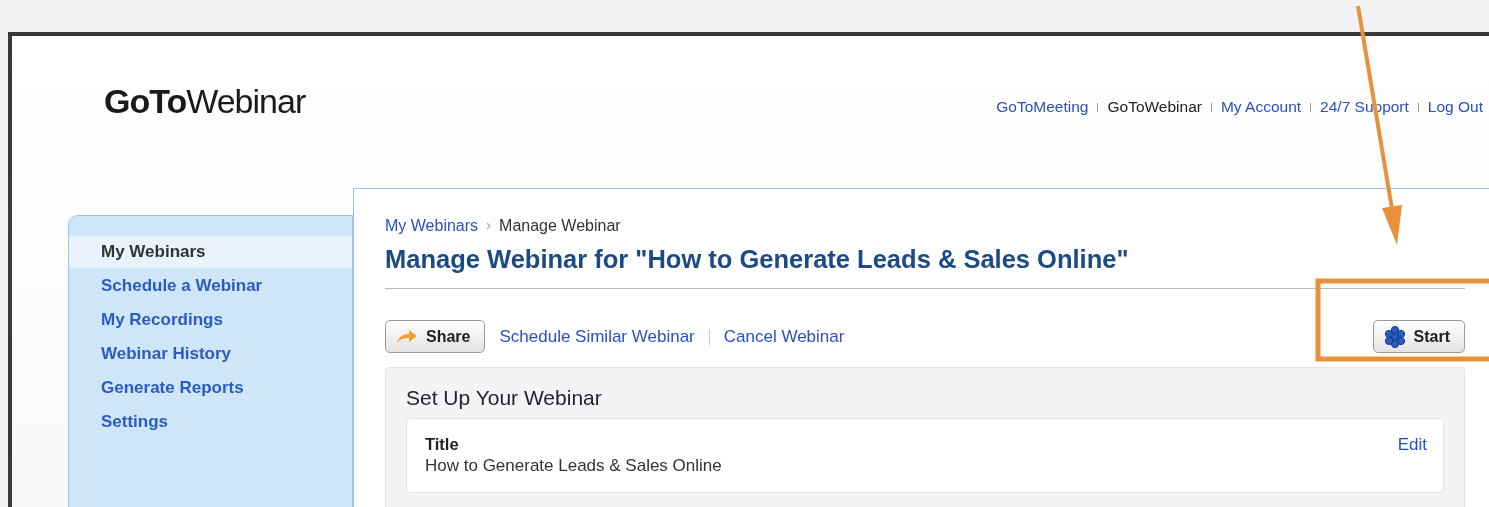 This screenshot has width=1489, height=507. What do you see at coordinates (1394, 336) in the screenshot?
I see `flower-icon` at bounding box center [1394, 336].